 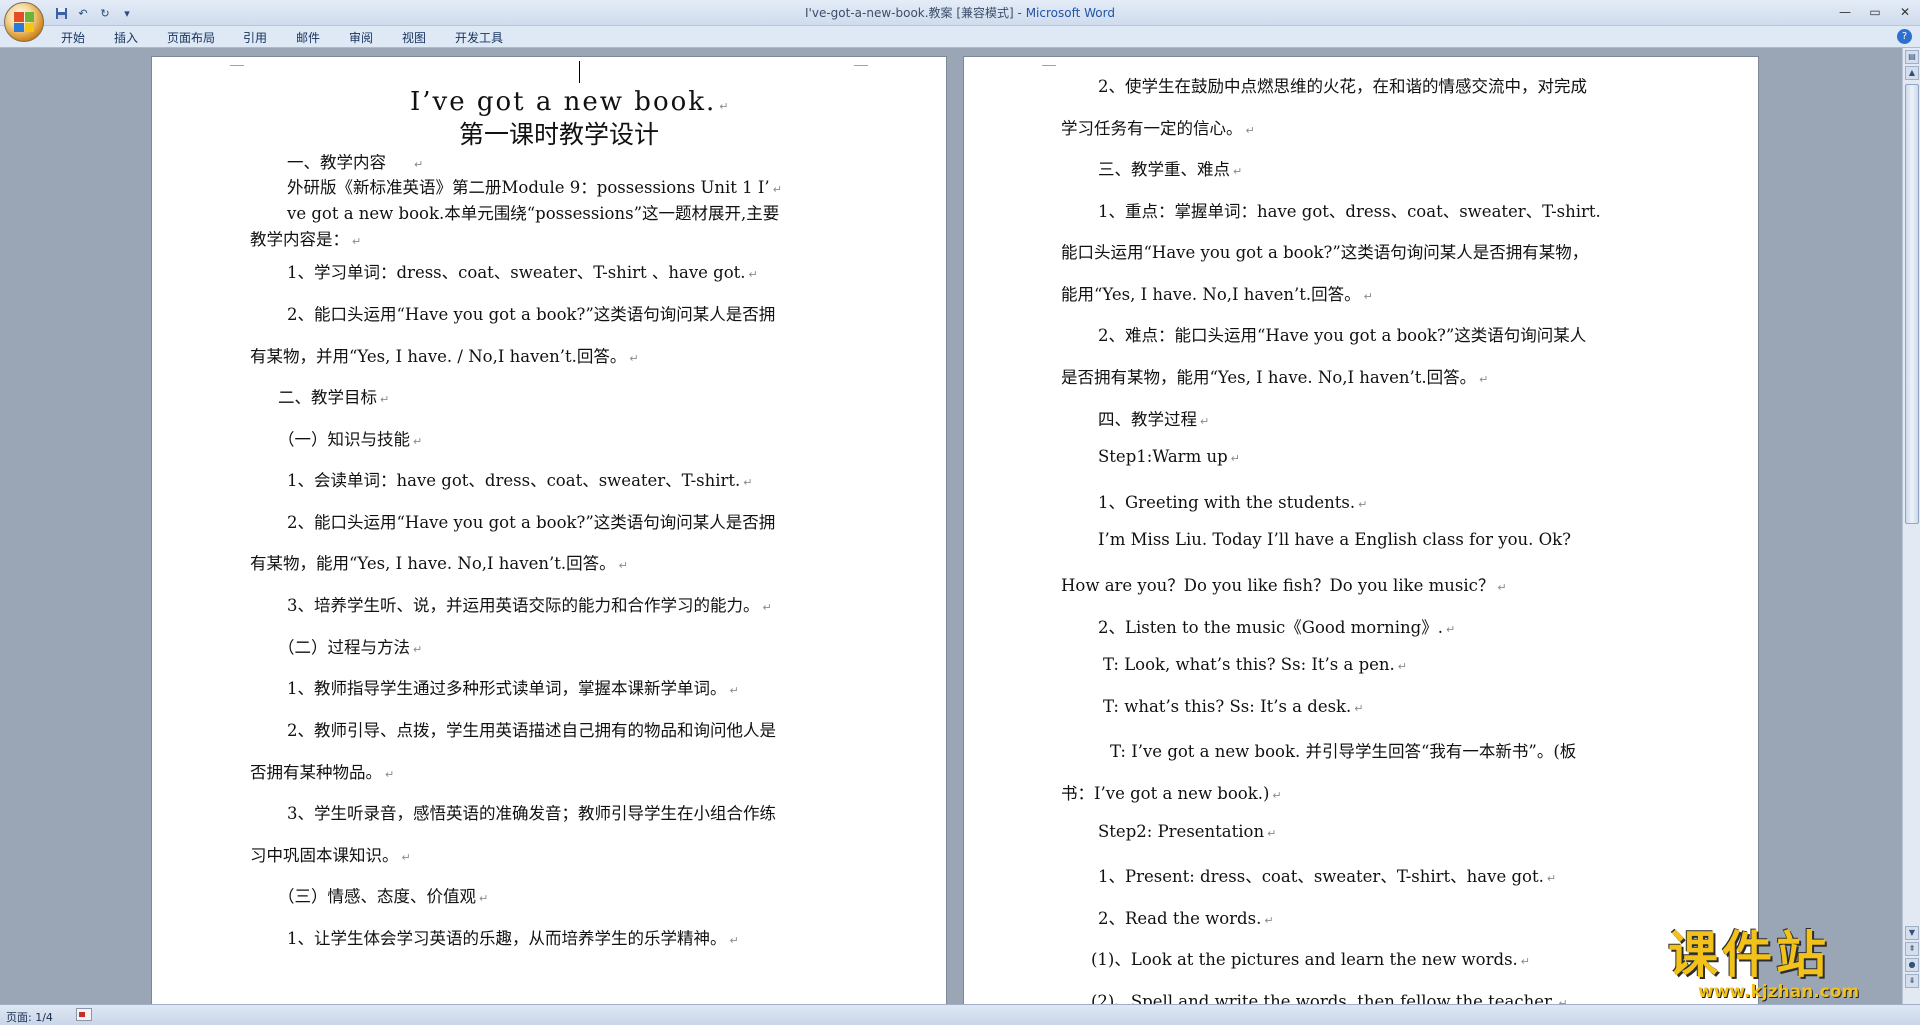 What do you see at coordinates (531, 730) in the screenshot?
I see `doc-line: 2、教师引导、点拨，学生用英语描述自己拥有的物品和询问他人是` at bounding box center [531, 730].